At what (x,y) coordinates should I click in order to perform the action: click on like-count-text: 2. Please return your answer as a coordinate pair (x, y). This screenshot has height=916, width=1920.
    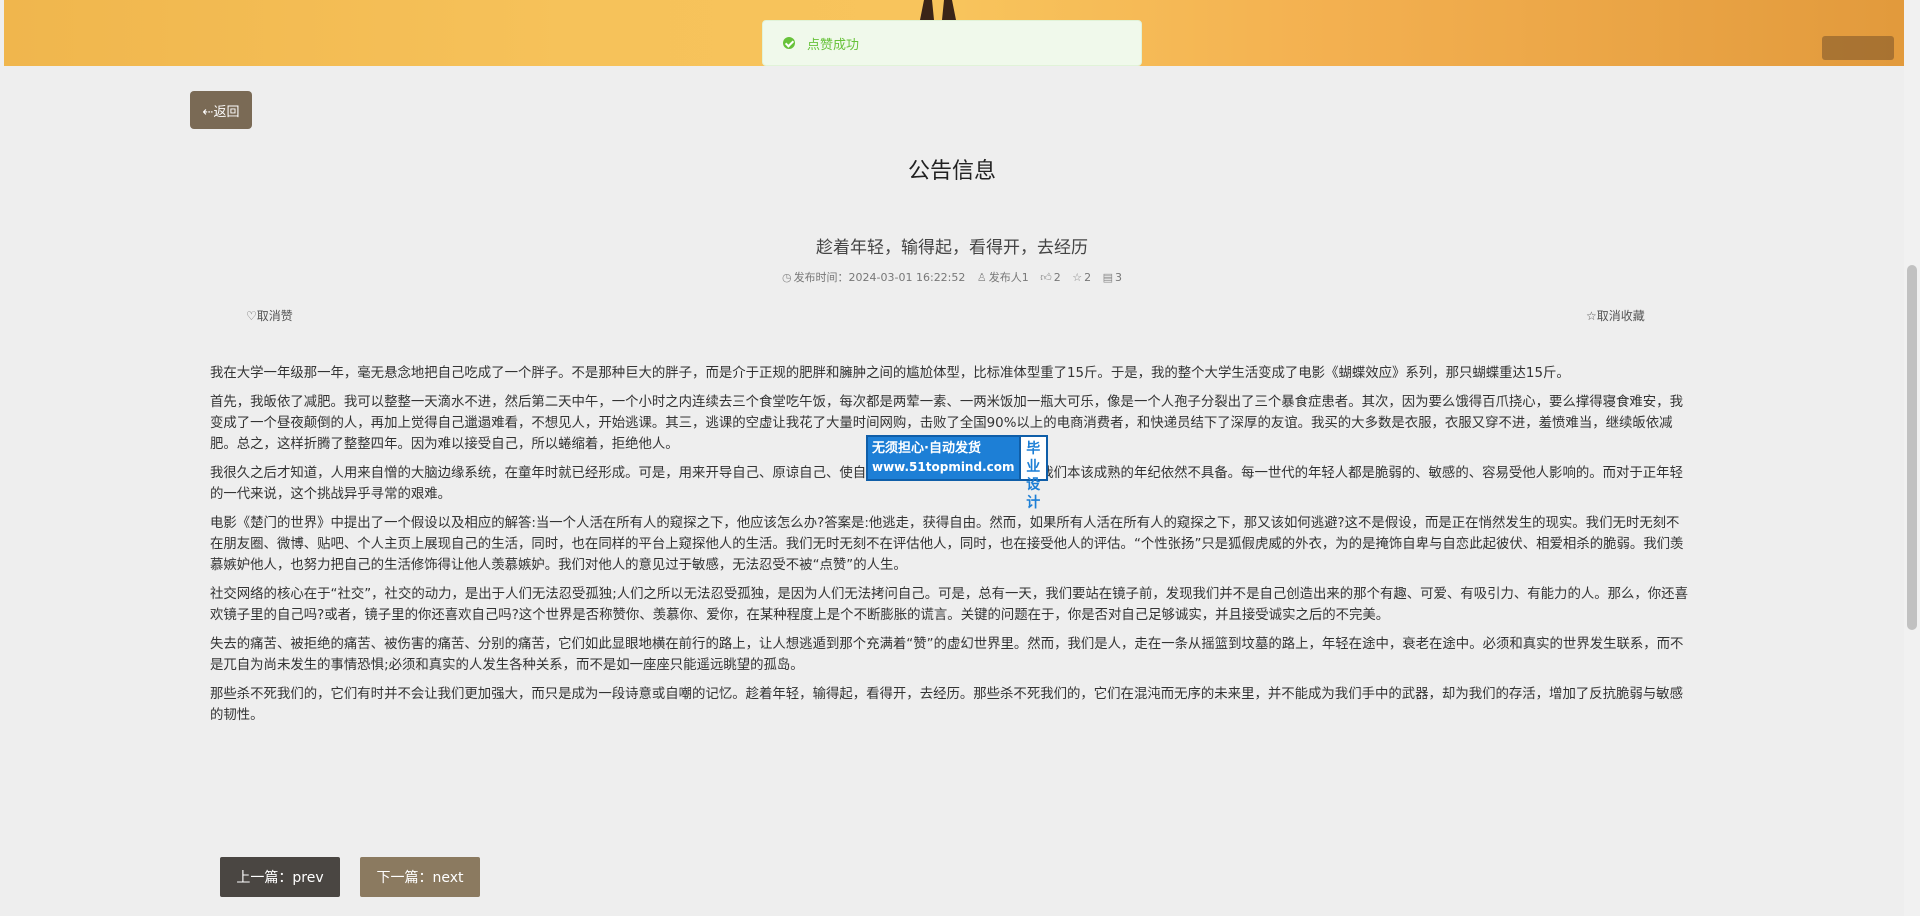
    Looking at the image, I should click on (1057, 277).